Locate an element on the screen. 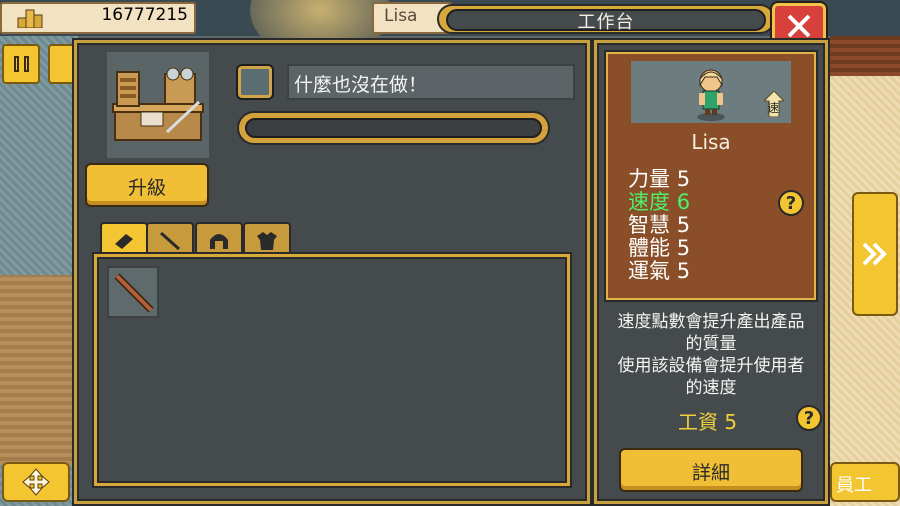  details-button-label: 詳細 is located at coordinates (710, 473).